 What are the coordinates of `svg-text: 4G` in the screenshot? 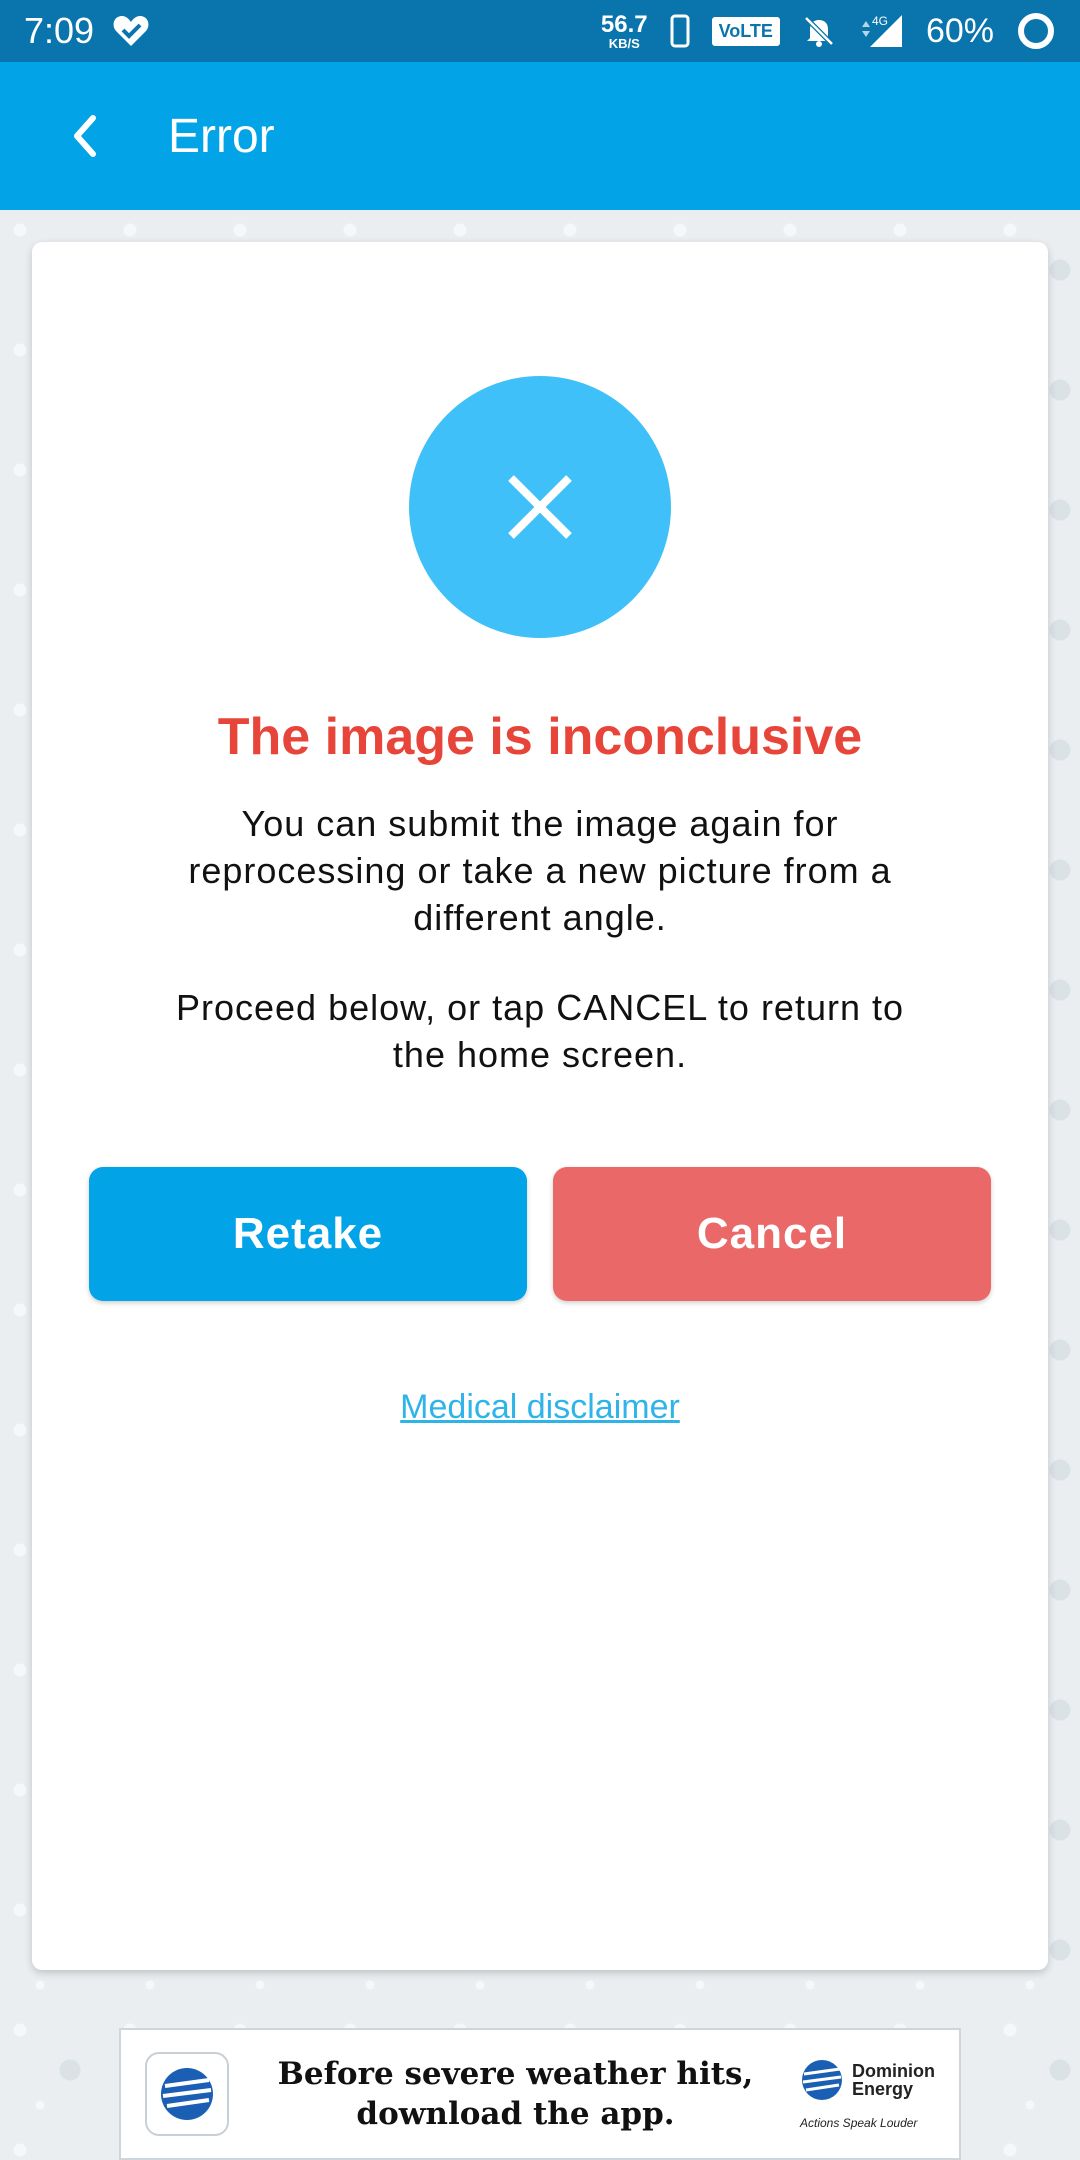 It's located at (880, 21).